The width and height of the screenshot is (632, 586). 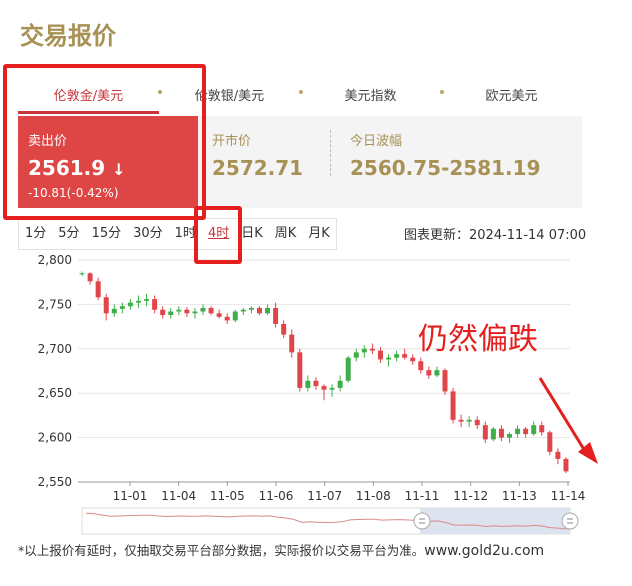 I want to click on annotation-arrow-line, so click(x=564, y=417).